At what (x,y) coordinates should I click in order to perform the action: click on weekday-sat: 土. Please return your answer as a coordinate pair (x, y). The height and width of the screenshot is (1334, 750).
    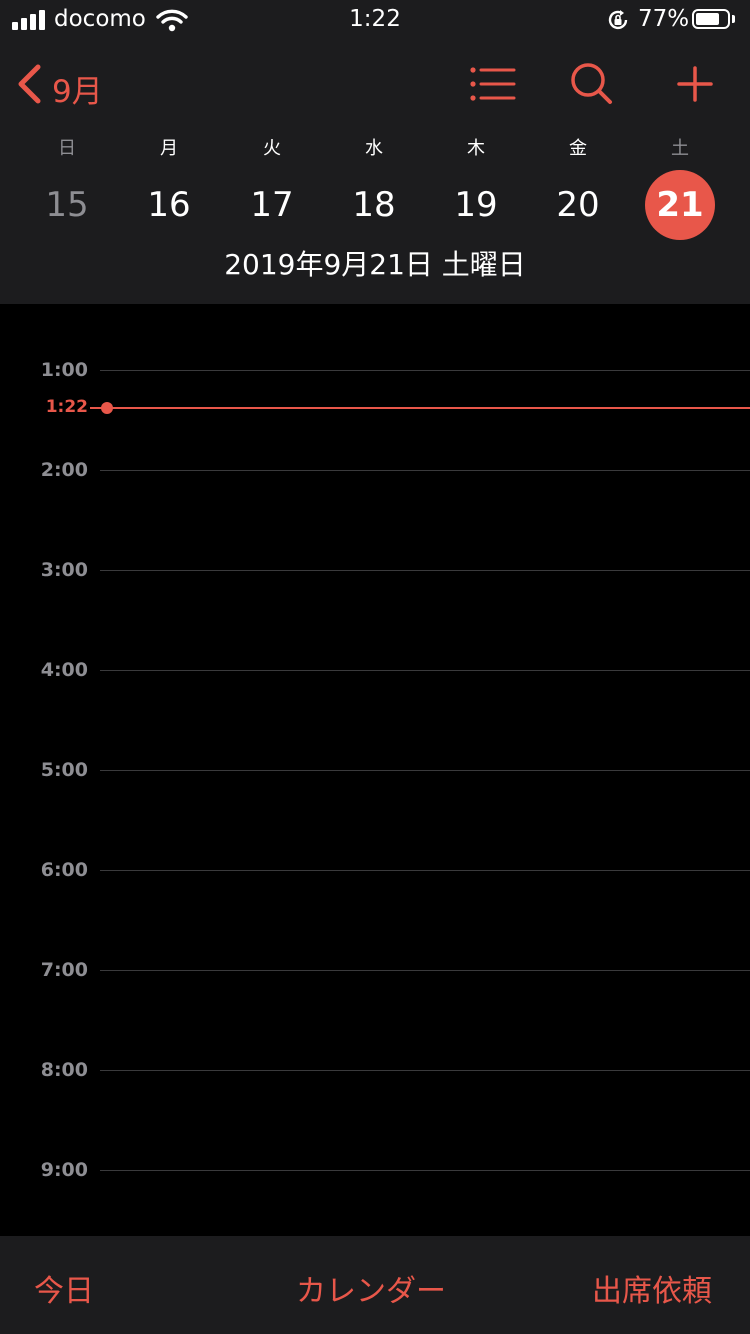
    Looking at the image, I should click on (680, 148).